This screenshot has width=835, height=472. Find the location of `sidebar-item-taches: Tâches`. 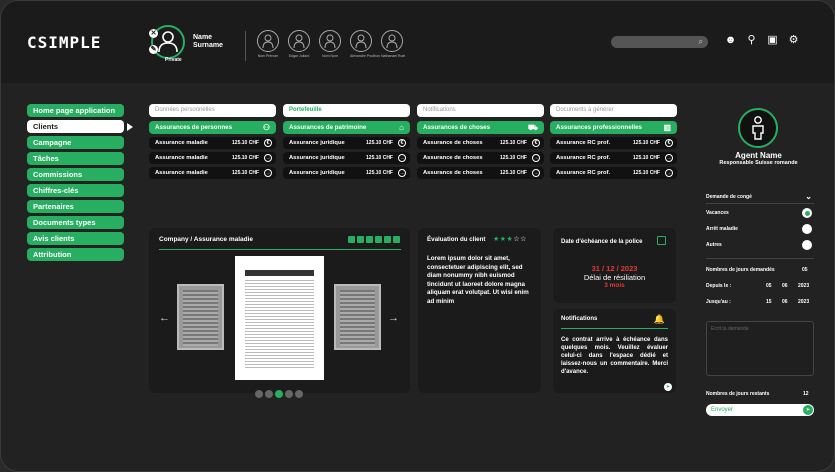

sidebar-item-taches: Tâches is located at coordinates (75, 158).